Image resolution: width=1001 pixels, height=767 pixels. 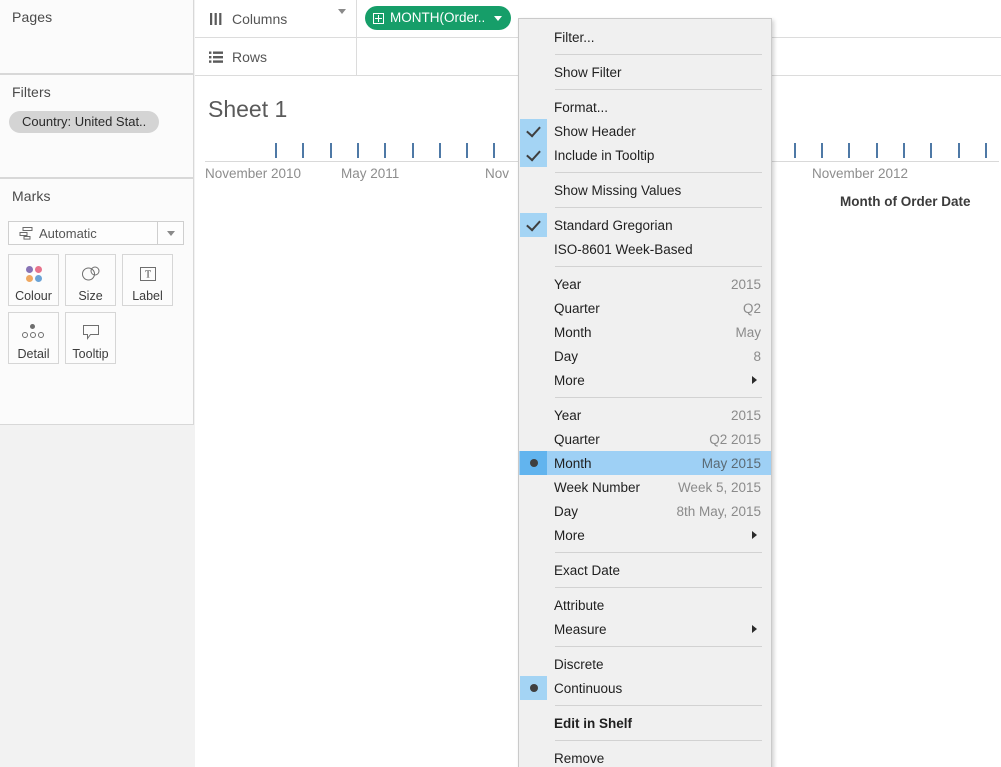 I want to click on rows-shelf-name: Rows, so click(x=250, y=56).